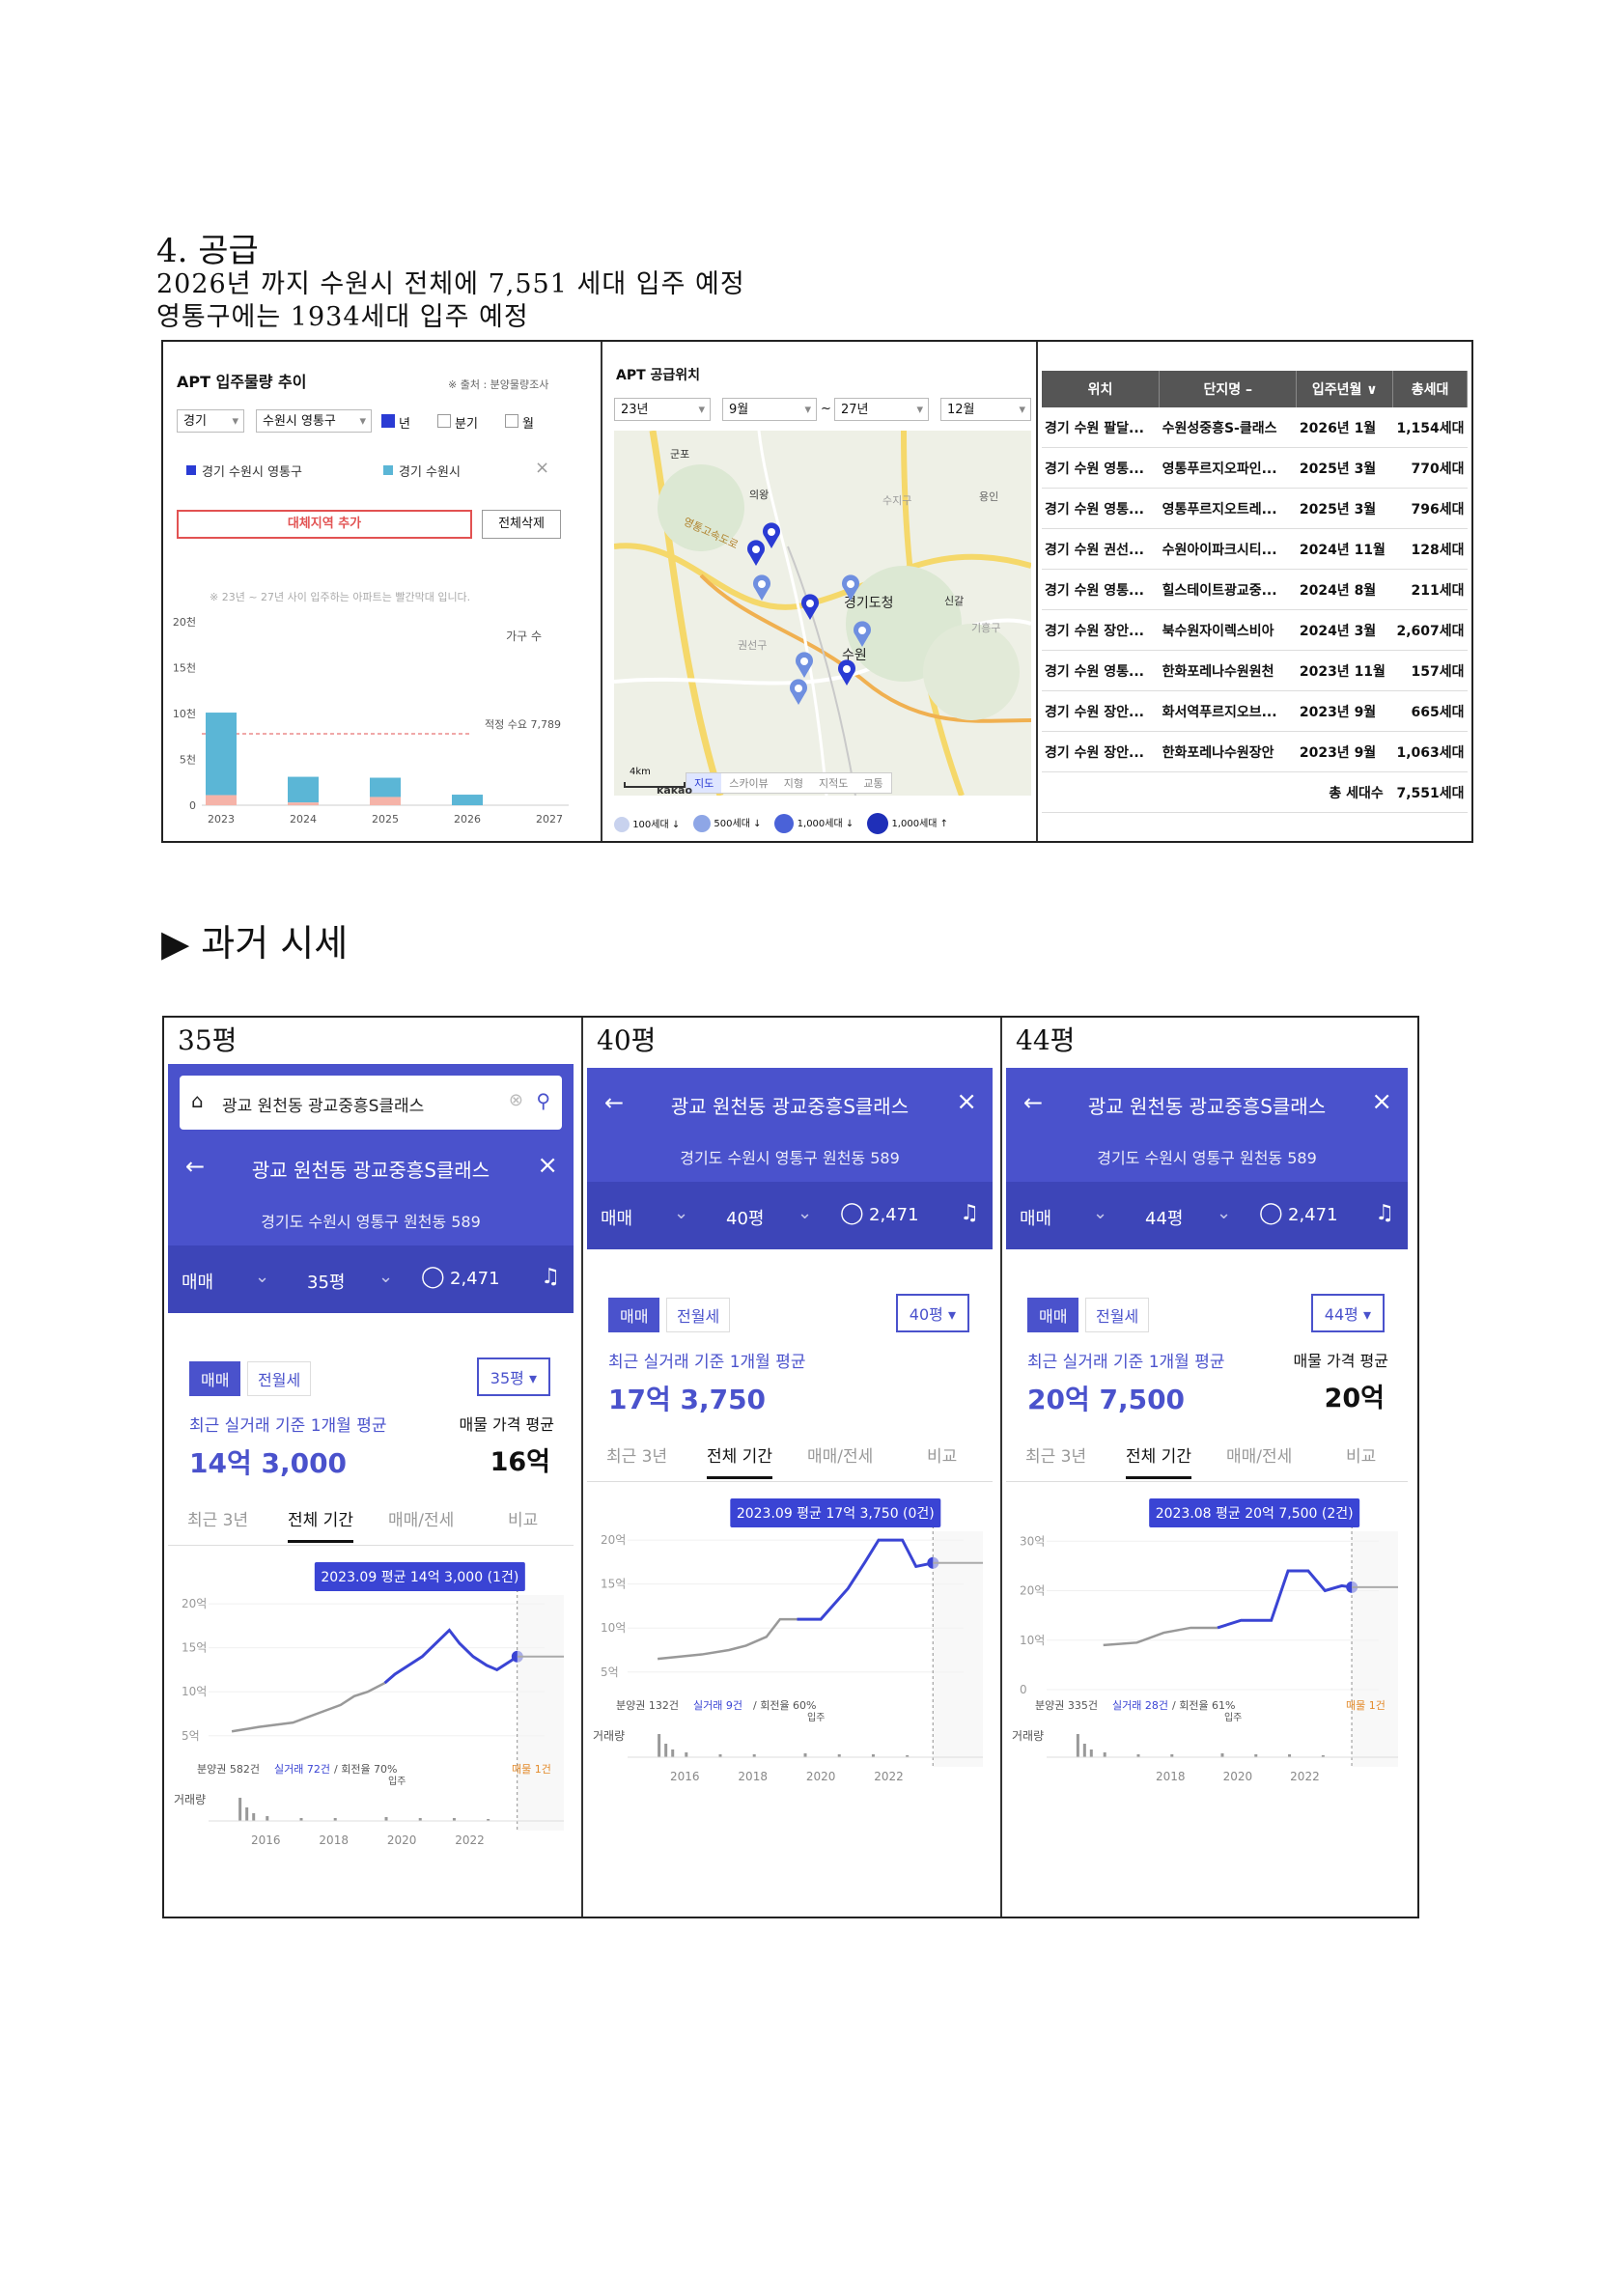 The height and width of the screenshot is (2295, 1624). Describe the element at coordinates (932, 1313) in the screenshot. I see `size-pill: 40평 ▾` at that location.